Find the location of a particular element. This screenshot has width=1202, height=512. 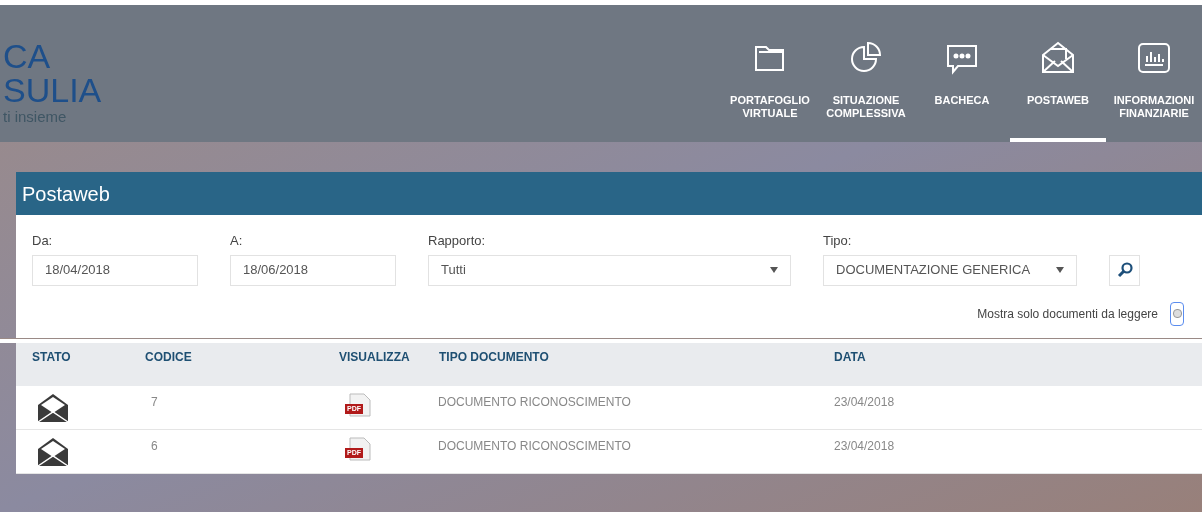

nav-tab: INFORMAZIONI FINANZIARIE is located at coordinates (1154, 90).